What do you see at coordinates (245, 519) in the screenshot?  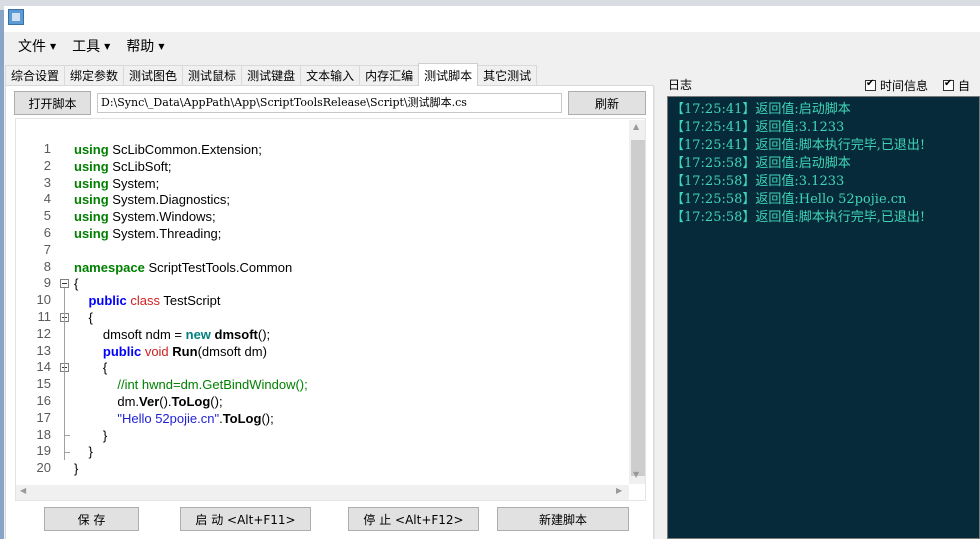 I see `start-button: 启 动 <Alt+F11>` at bounding box center [245, 519].